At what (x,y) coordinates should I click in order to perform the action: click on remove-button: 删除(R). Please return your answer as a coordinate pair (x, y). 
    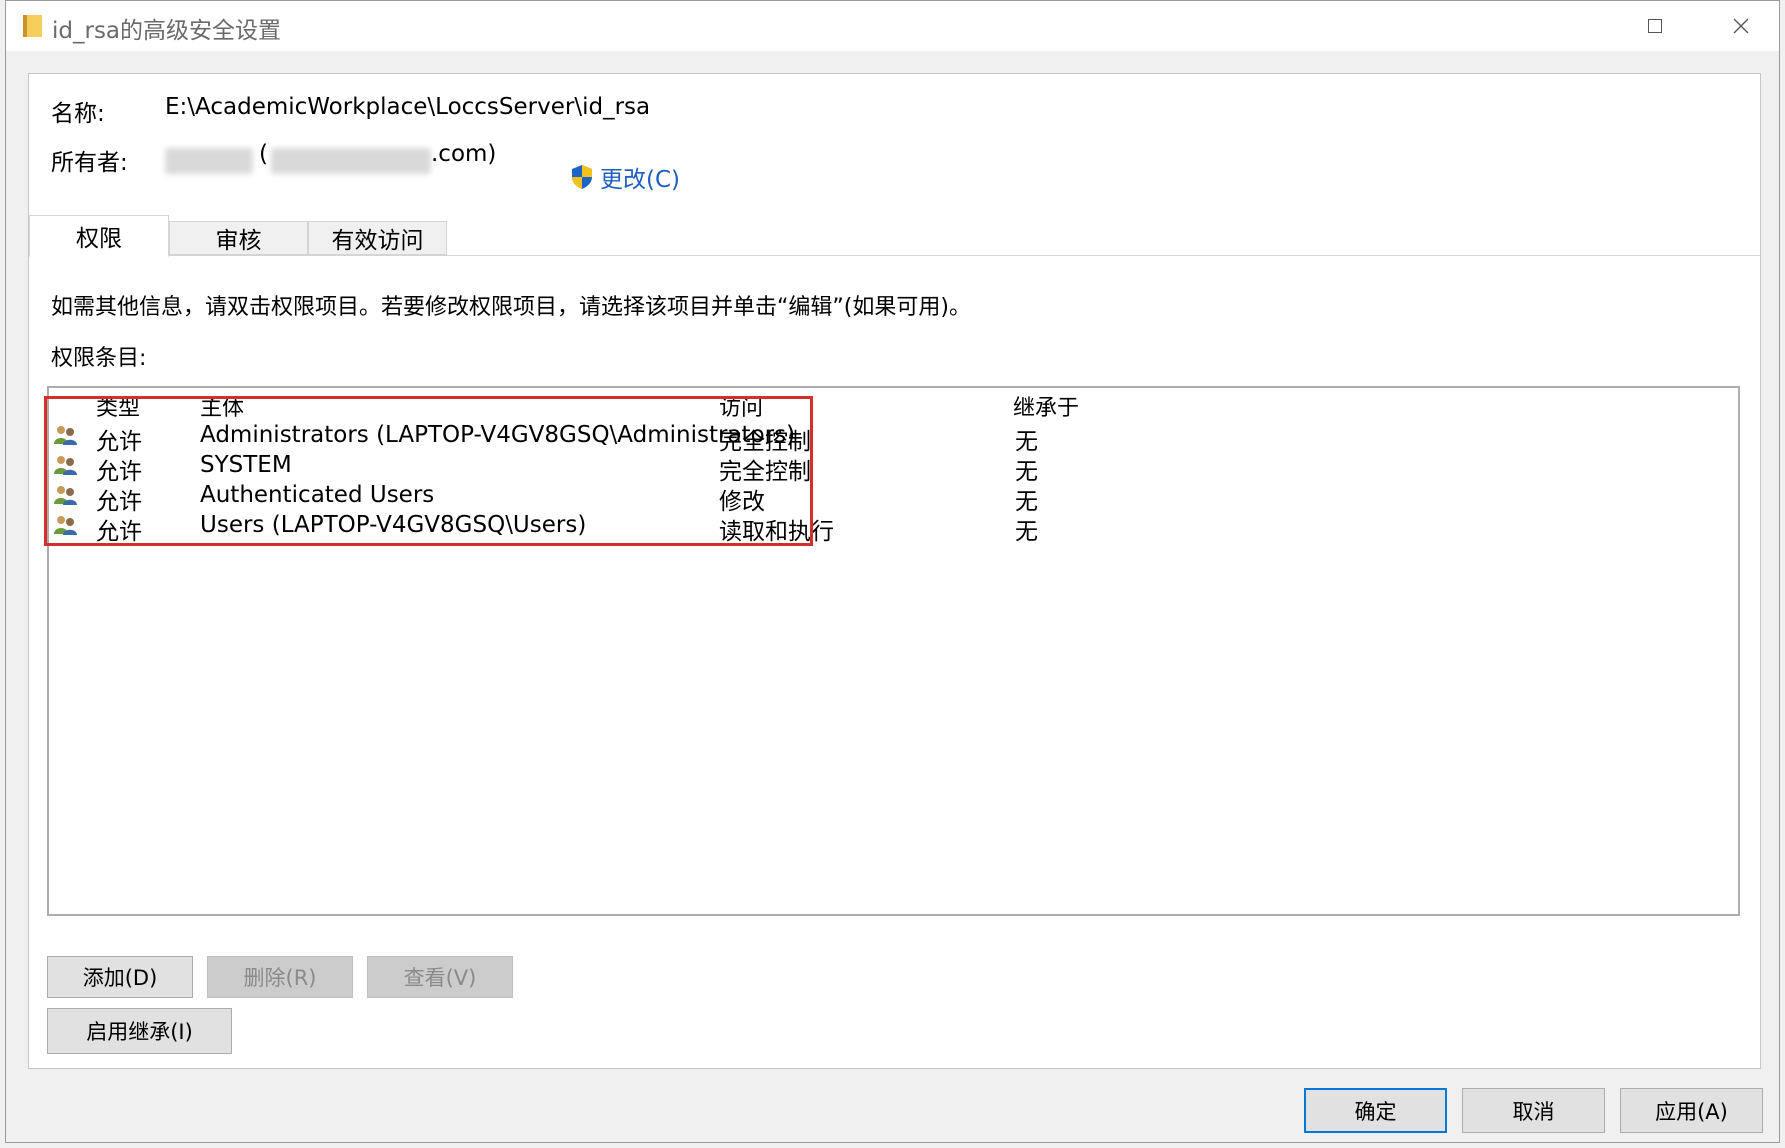
    Looking at the image, I should click on (280, 977).